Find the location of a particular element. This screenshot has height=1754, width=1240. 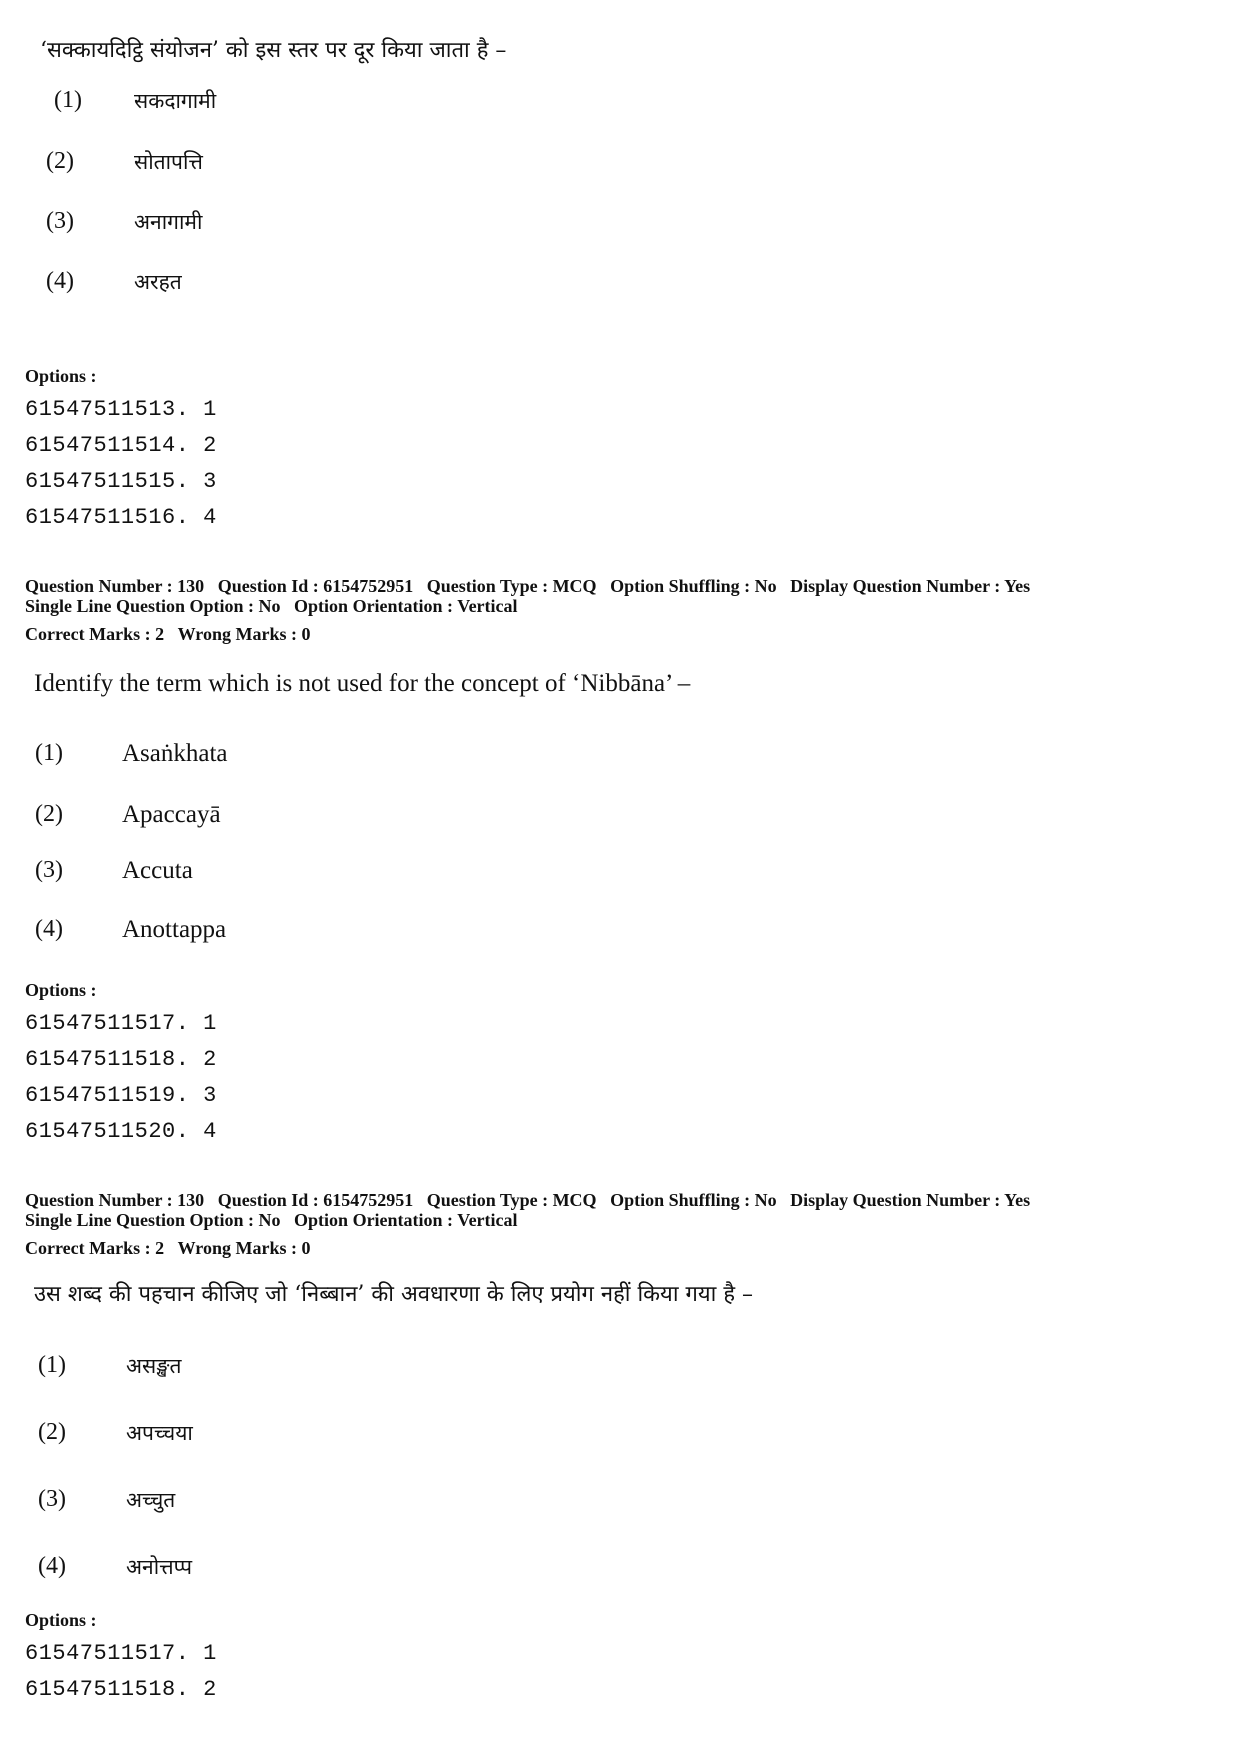

option-id: 61547511513. 1 is located at coordinates (121, 409).